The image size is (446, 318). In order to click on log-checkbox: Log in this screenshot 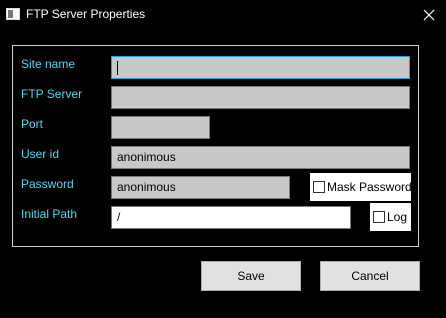, I will do `click(390, 217)`.